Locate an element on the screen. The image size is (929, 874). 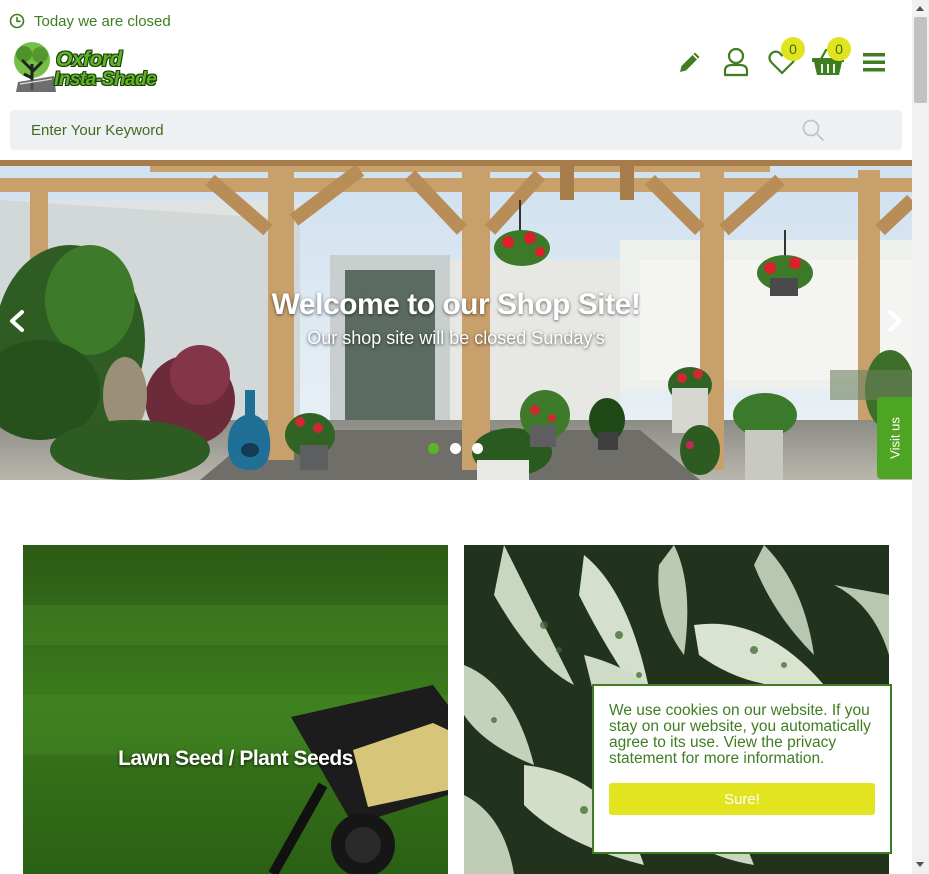
visit-us-label: Visit us is located at coordinates (894, 438).